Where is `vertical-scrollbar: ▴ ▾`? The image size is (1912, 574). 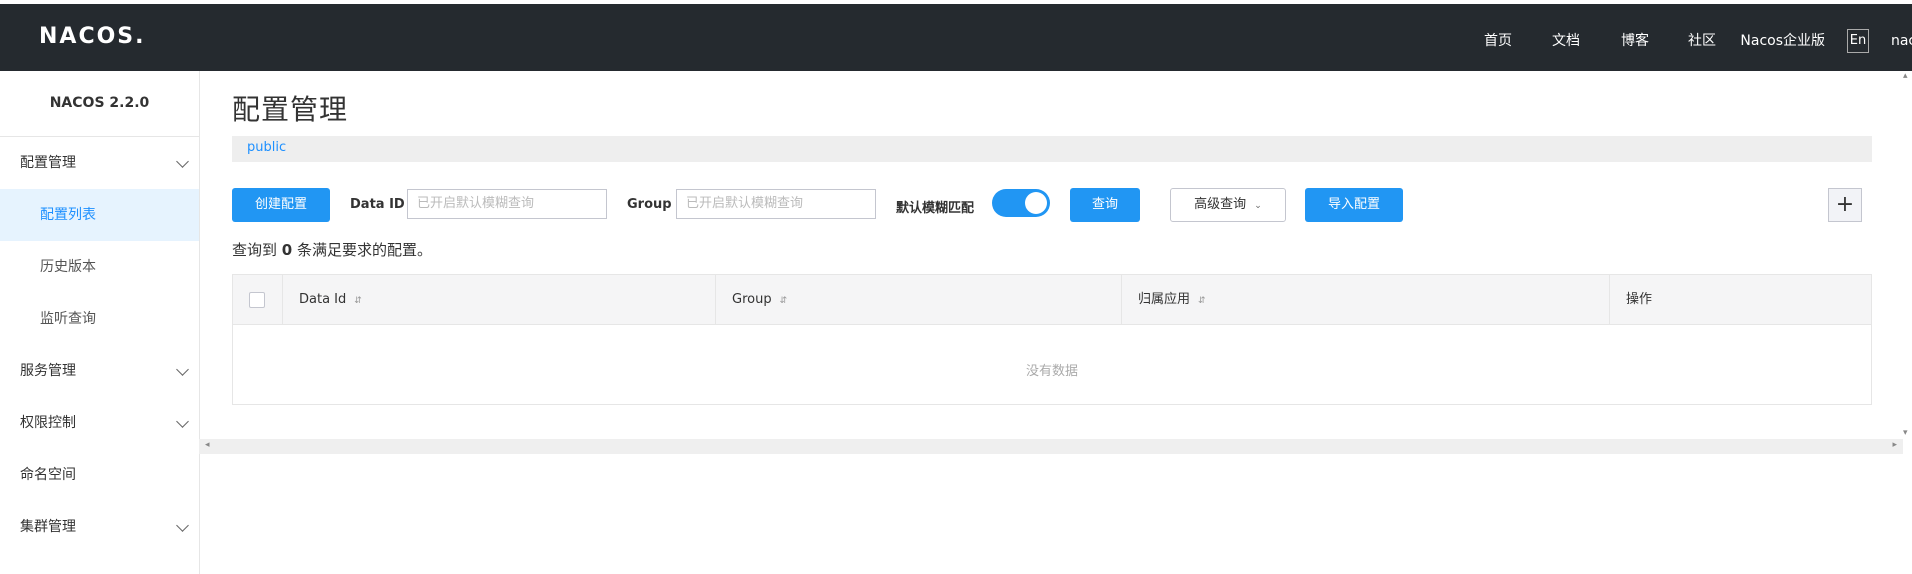 vertical-scrollbar: ▴ ▾ is located at coordinates (1907, 254).